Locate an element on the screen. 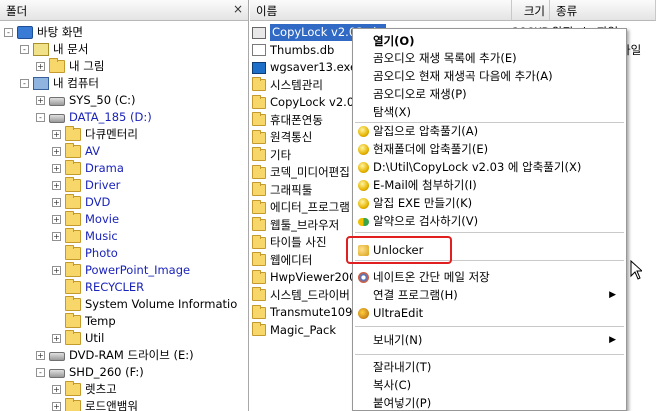 Image resolution: width=656 pixels, height=411 pixels. file-row: Magic_Pack is located at coordinates (294, 330).